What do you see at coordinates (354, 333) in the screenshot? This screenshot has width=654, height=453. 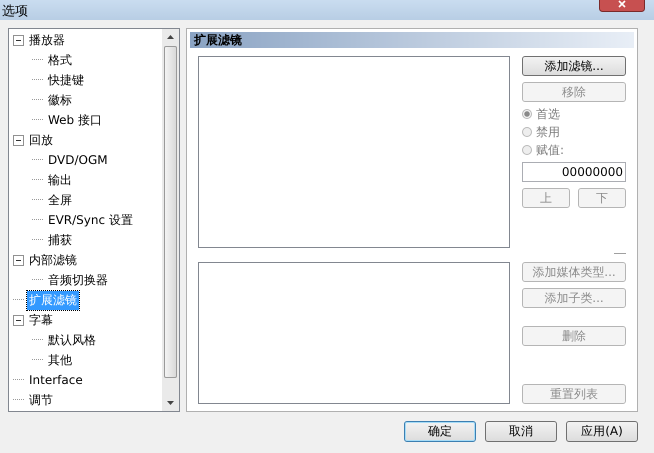 I see `media-type-list` at bounding box center [354, 333].